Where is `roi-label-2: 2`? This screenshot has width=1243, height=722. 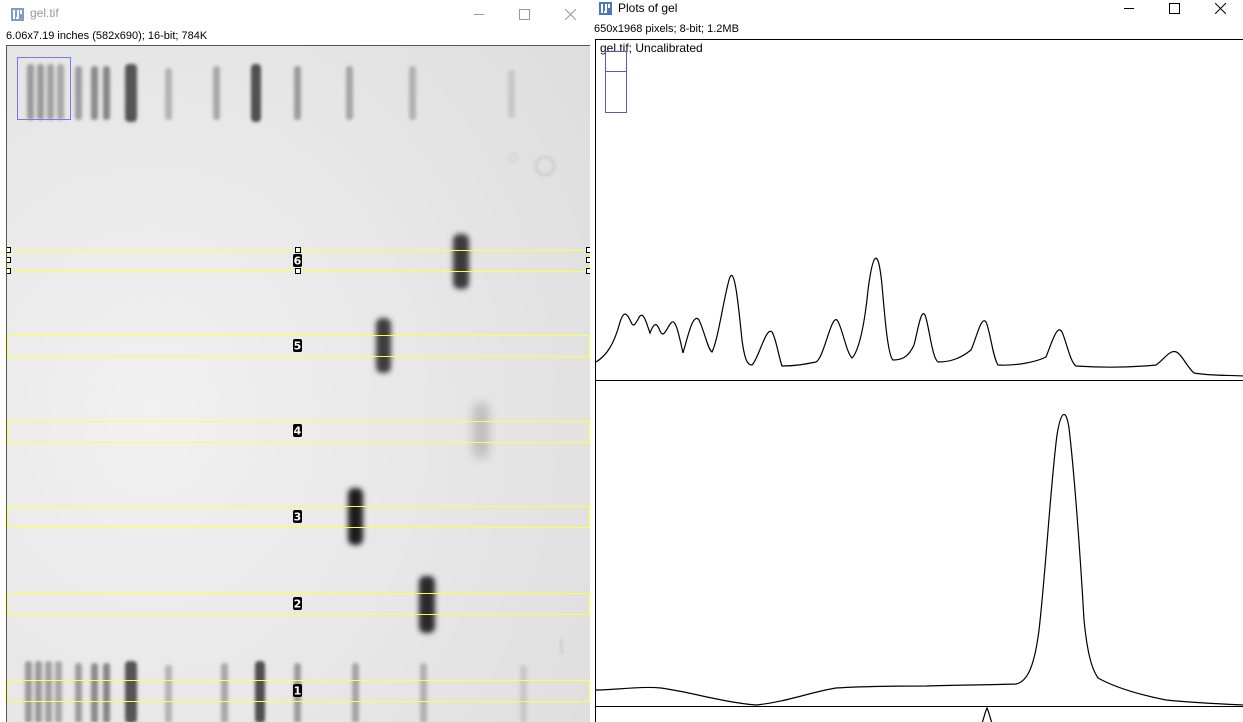
roi-label-2: 2 is located at coordinates (298, 604).